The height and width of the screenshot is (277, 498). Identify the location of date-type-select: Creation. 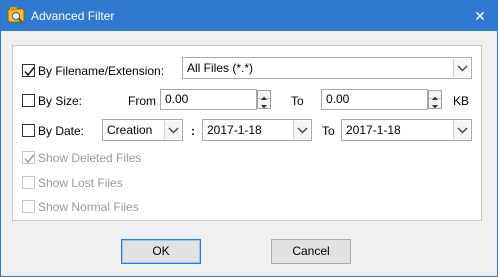
(142, 130).